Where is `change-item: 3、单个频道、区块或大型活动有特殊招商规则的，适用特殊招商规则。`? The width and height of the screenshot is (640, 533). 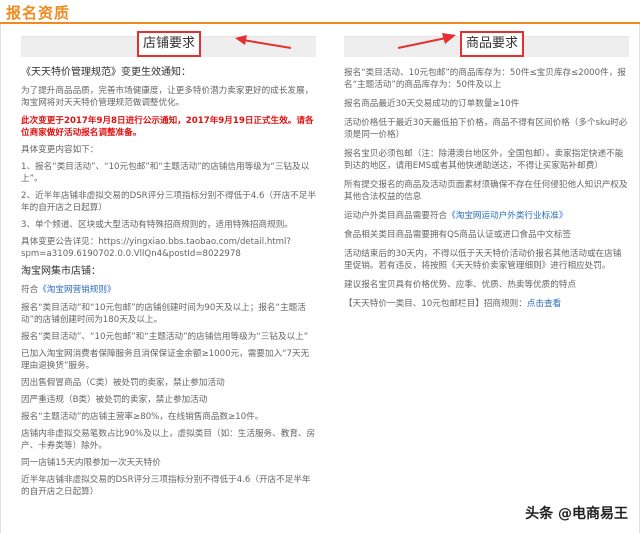 change-item: 3、单个频道、区块或大型活动有特殊招商规则的，适用特殊招商规则。 is located at coordinates (157, 225).